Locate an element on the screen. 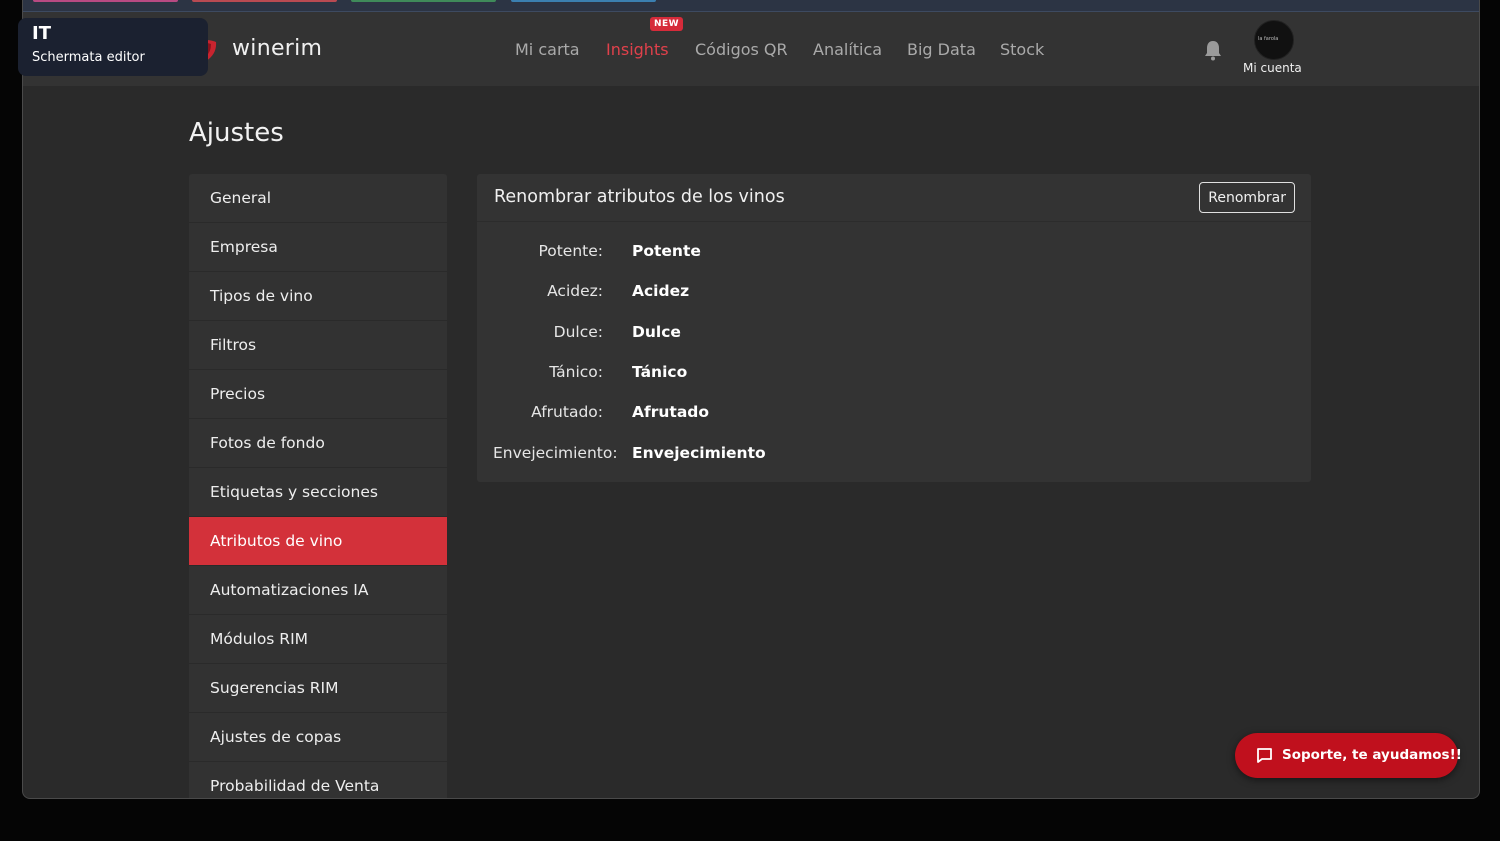 This screenshot has width=1500, height=841. nav-mi-carta: Mi carta is located at coordinates (547, 49).